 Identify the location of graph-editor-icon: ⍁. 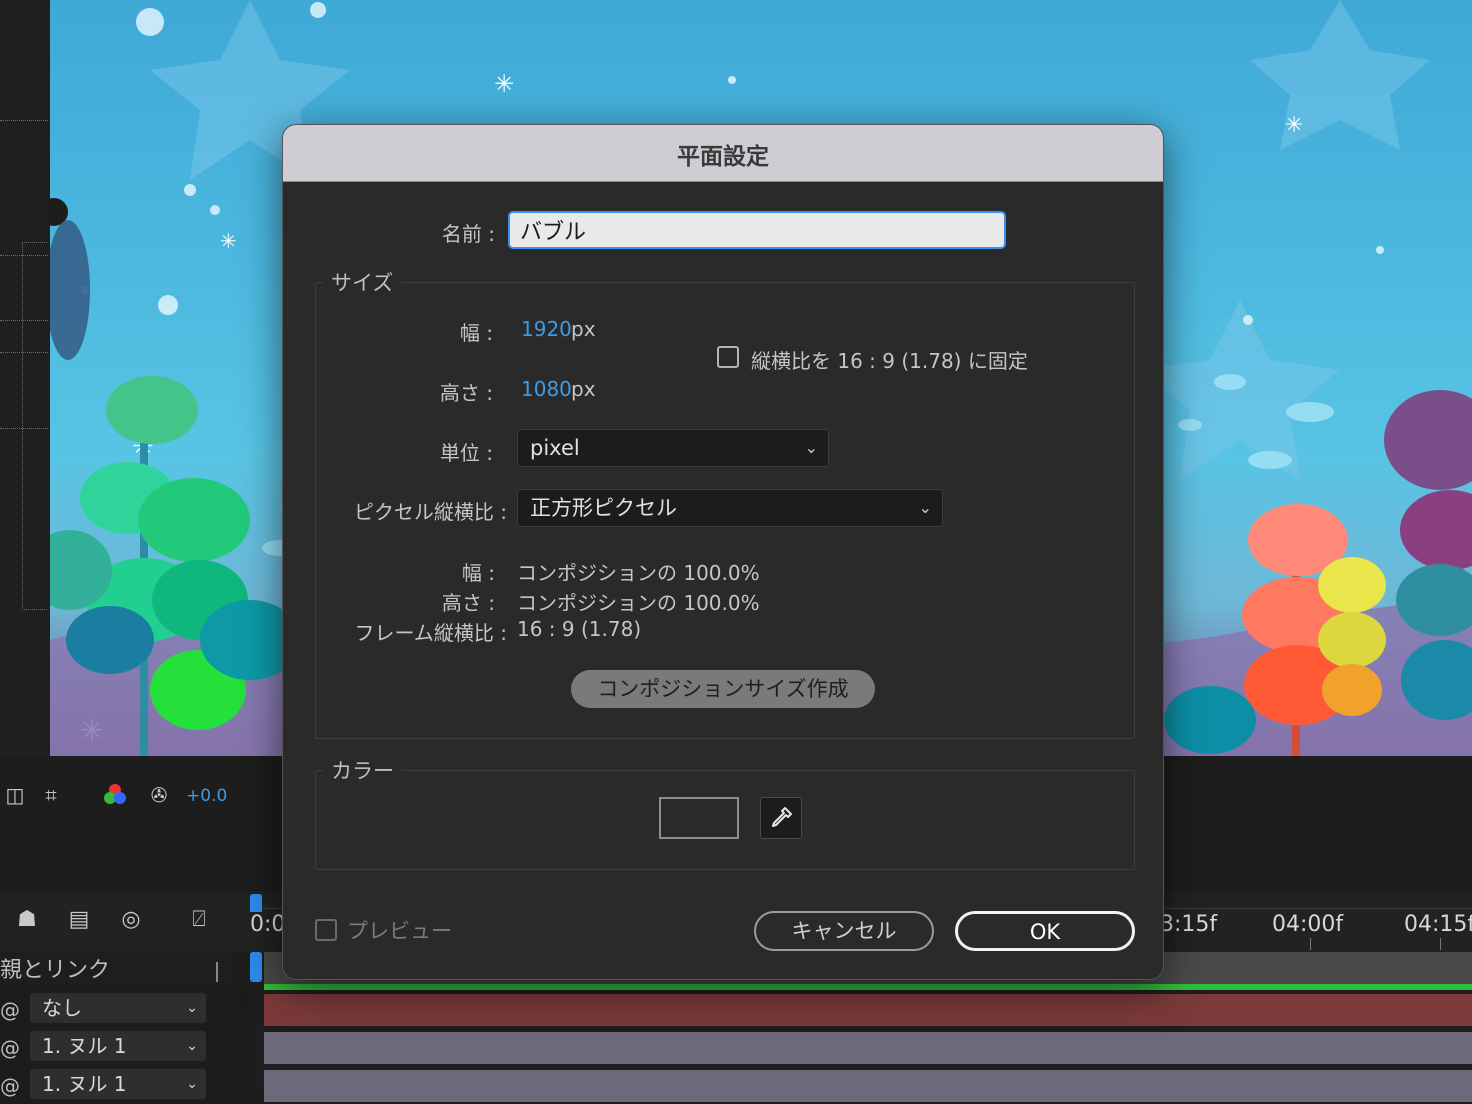
(199, 919).